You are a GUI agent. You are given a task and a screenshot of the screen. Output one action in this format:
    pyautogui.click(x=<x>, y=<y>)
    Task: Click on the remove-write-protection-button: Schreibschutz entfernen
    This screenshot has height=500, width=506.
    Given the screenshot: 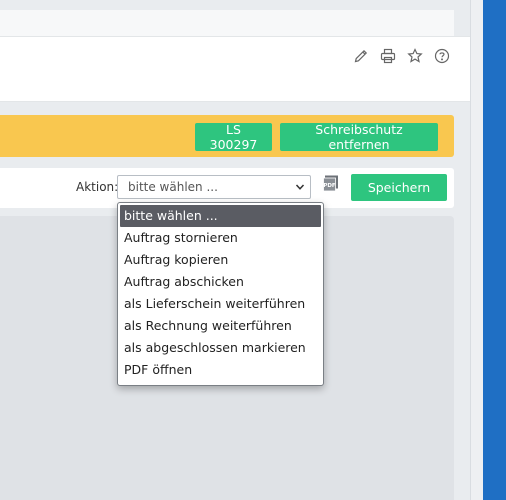 What is the action you would take?
    pyautogui.click(x=359, y=137)
    